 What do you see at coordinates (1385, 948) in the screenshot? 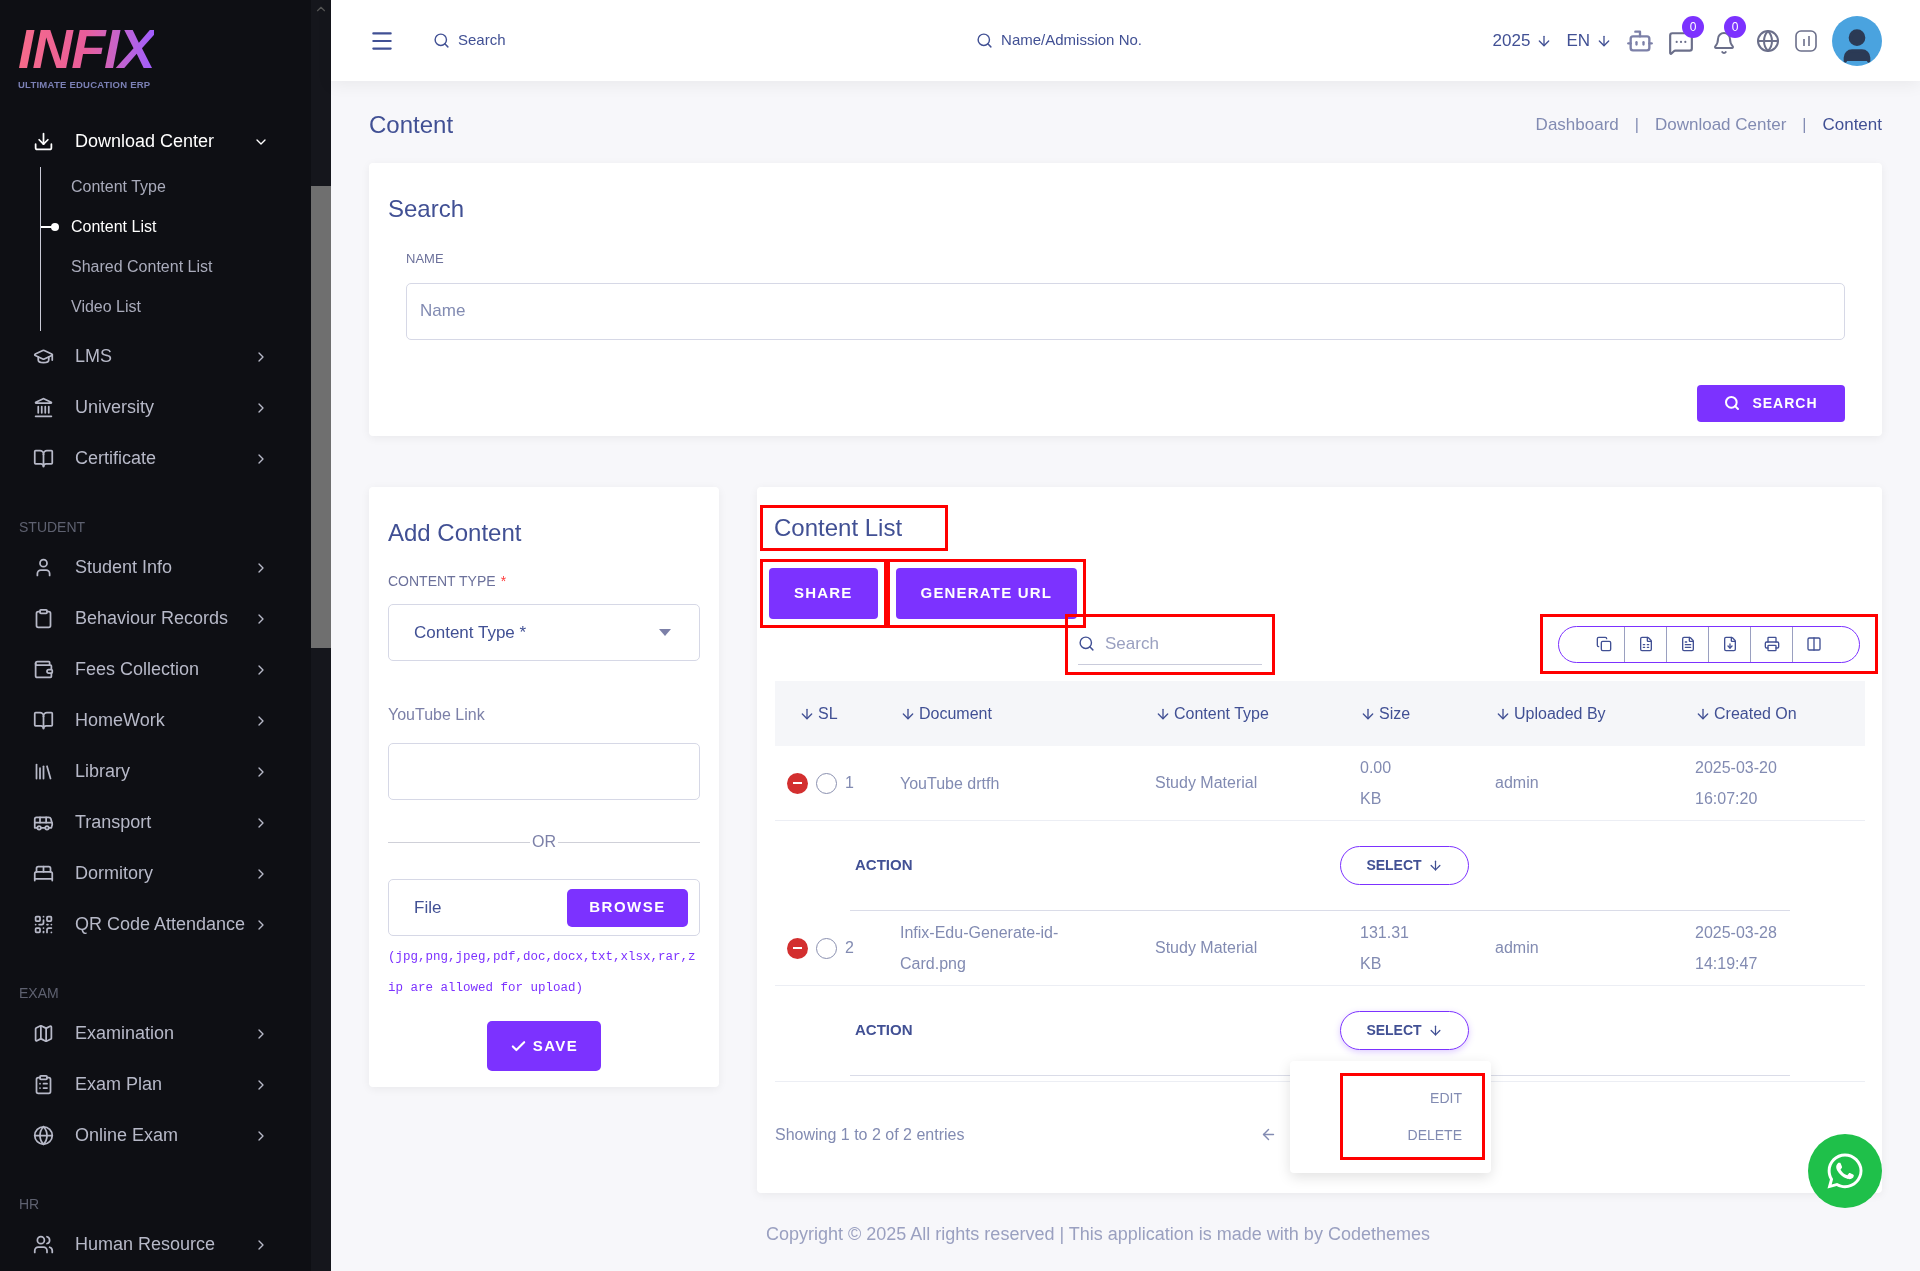
I see `table-cell-text: 131.31 KB` at bounding box center [1385, 948].